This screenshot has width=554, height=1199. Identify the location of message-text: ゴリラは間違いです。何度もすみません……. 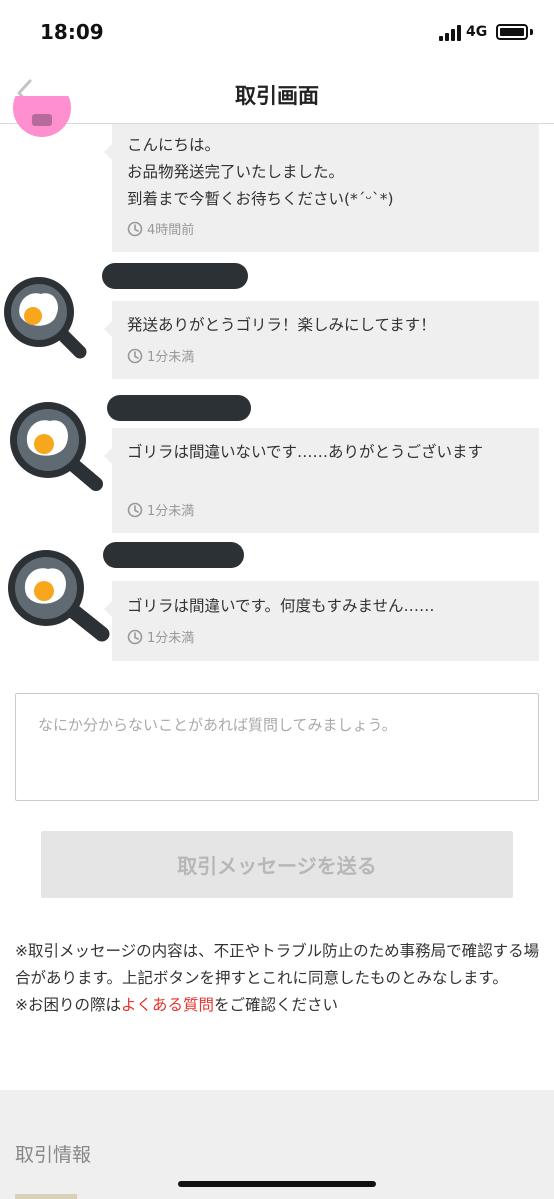
(281, 606).